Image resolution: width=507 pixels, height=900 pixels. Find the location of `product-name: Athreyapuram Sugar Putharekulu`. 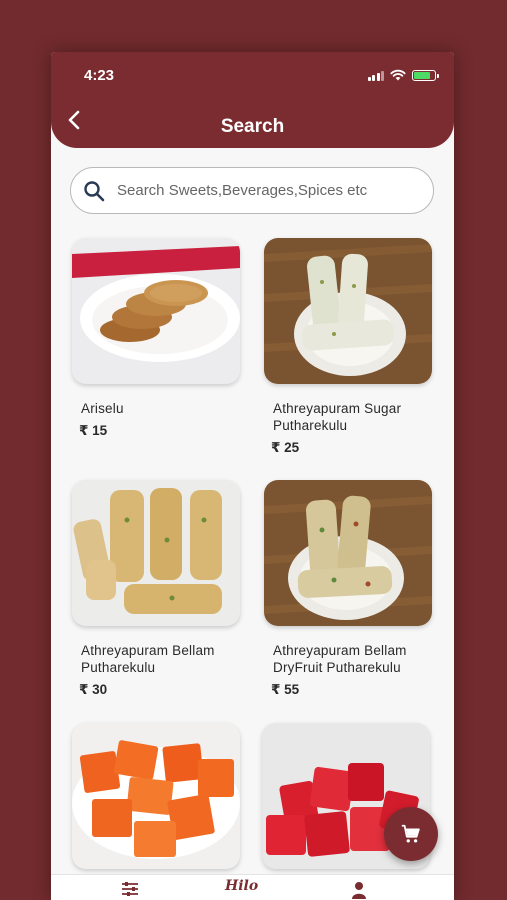

product-name: Athreyapuram Sugar Putharekulu is located at coordinates (337, 417).